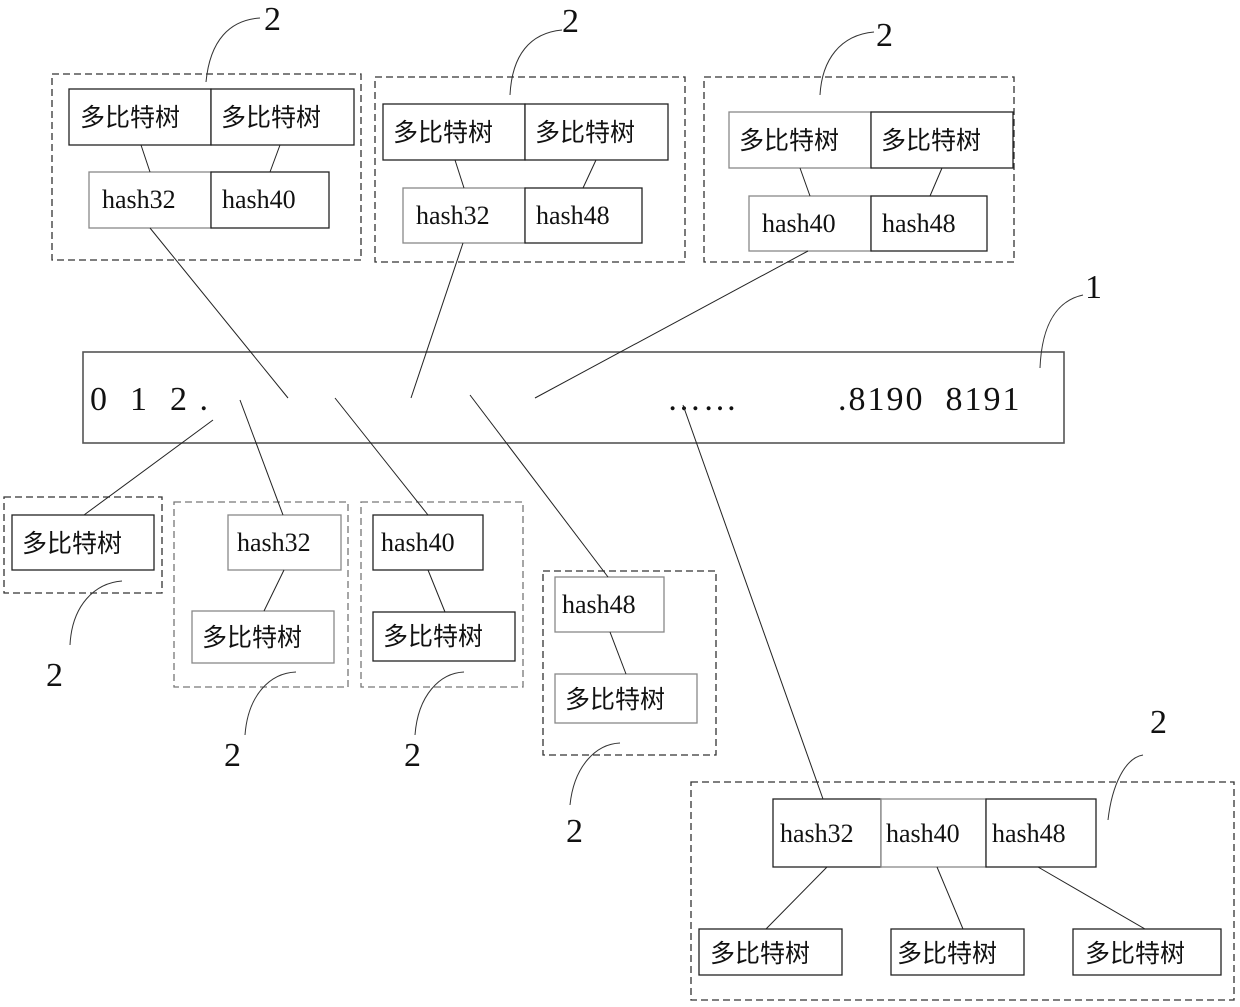 The height and width of the screenshot is (1007, 1240). I want to click on group-top-3: 多比特树 多比特树 hash40 hash48 2, so click(859, 140).